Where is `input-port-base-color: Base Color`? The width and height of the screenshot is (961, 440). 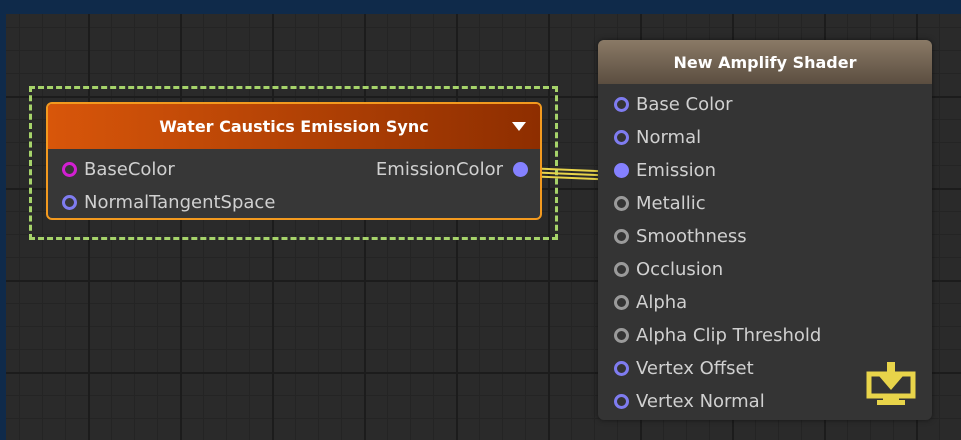 input-port-base-color: Base Color is located at coordinates (673, 104).